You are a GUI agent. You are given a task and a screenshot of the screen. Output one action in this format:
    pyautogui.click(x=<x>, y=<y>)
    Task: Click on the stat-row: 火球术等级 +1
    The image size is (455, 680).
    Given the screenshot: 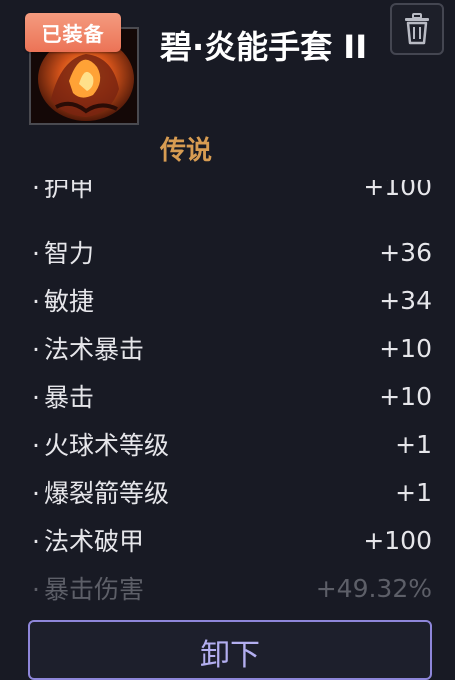 What is the action you would take?
    pyautogui.click(x=232, y=444)
    